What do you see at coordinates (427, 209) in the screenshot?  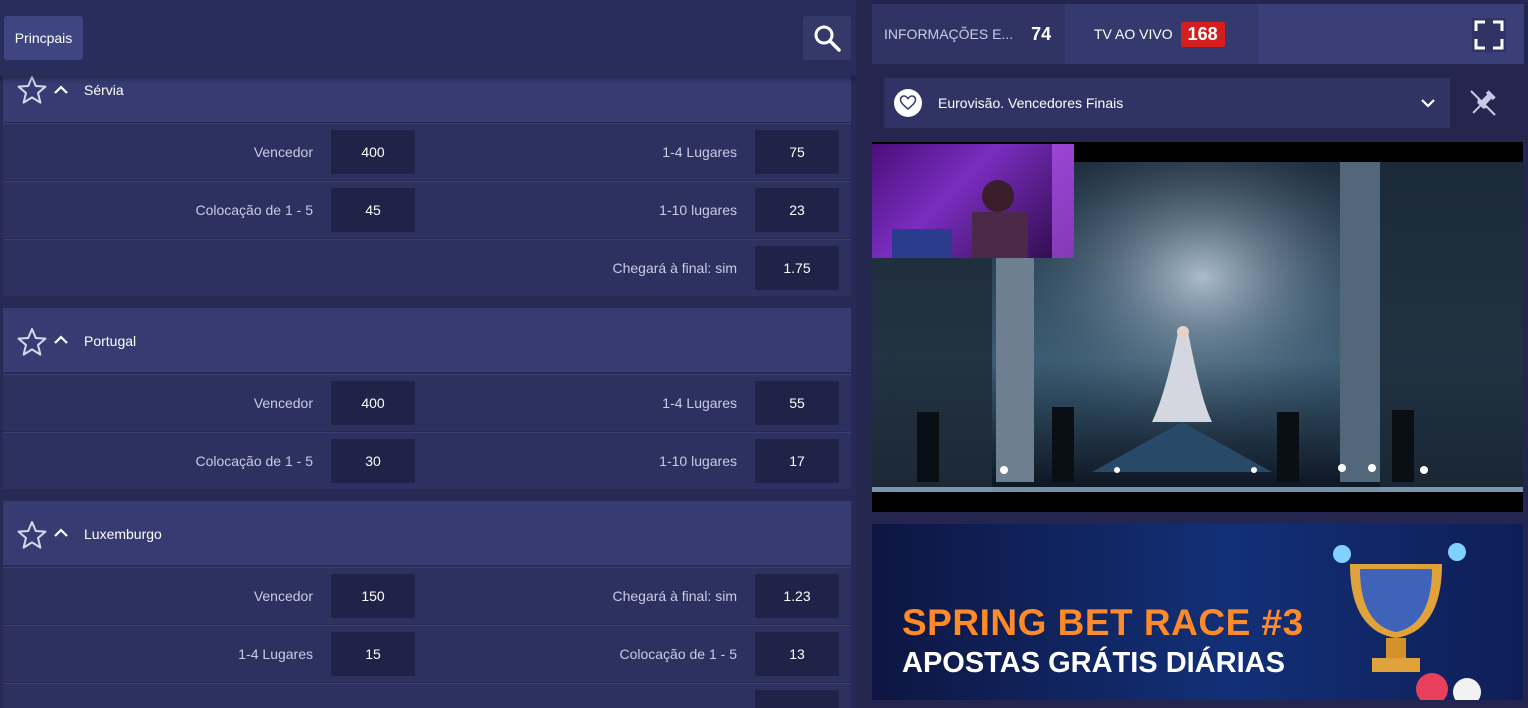 I see `market-row: Colocação de 1 - 5 45 1-10 lugares 23` at bounding box center [427, 209].